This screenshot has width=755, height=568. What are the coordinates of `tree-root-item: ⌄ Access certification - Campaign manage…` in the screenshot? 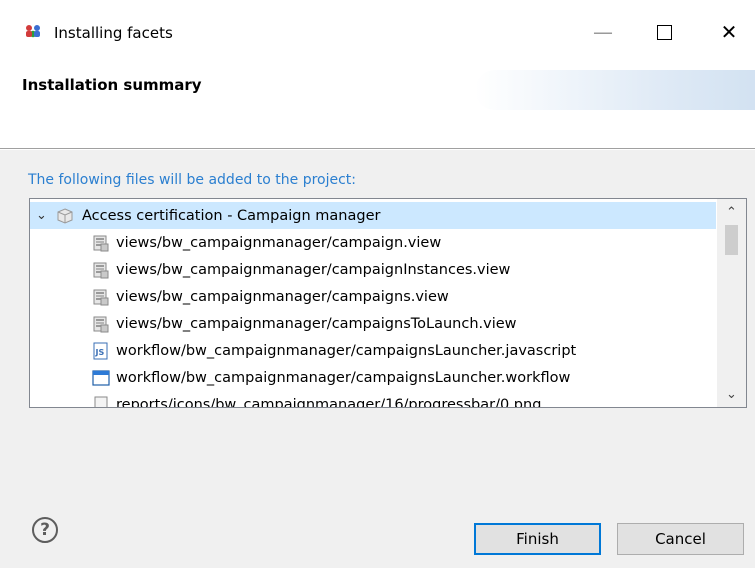 It's located at (373, 215).